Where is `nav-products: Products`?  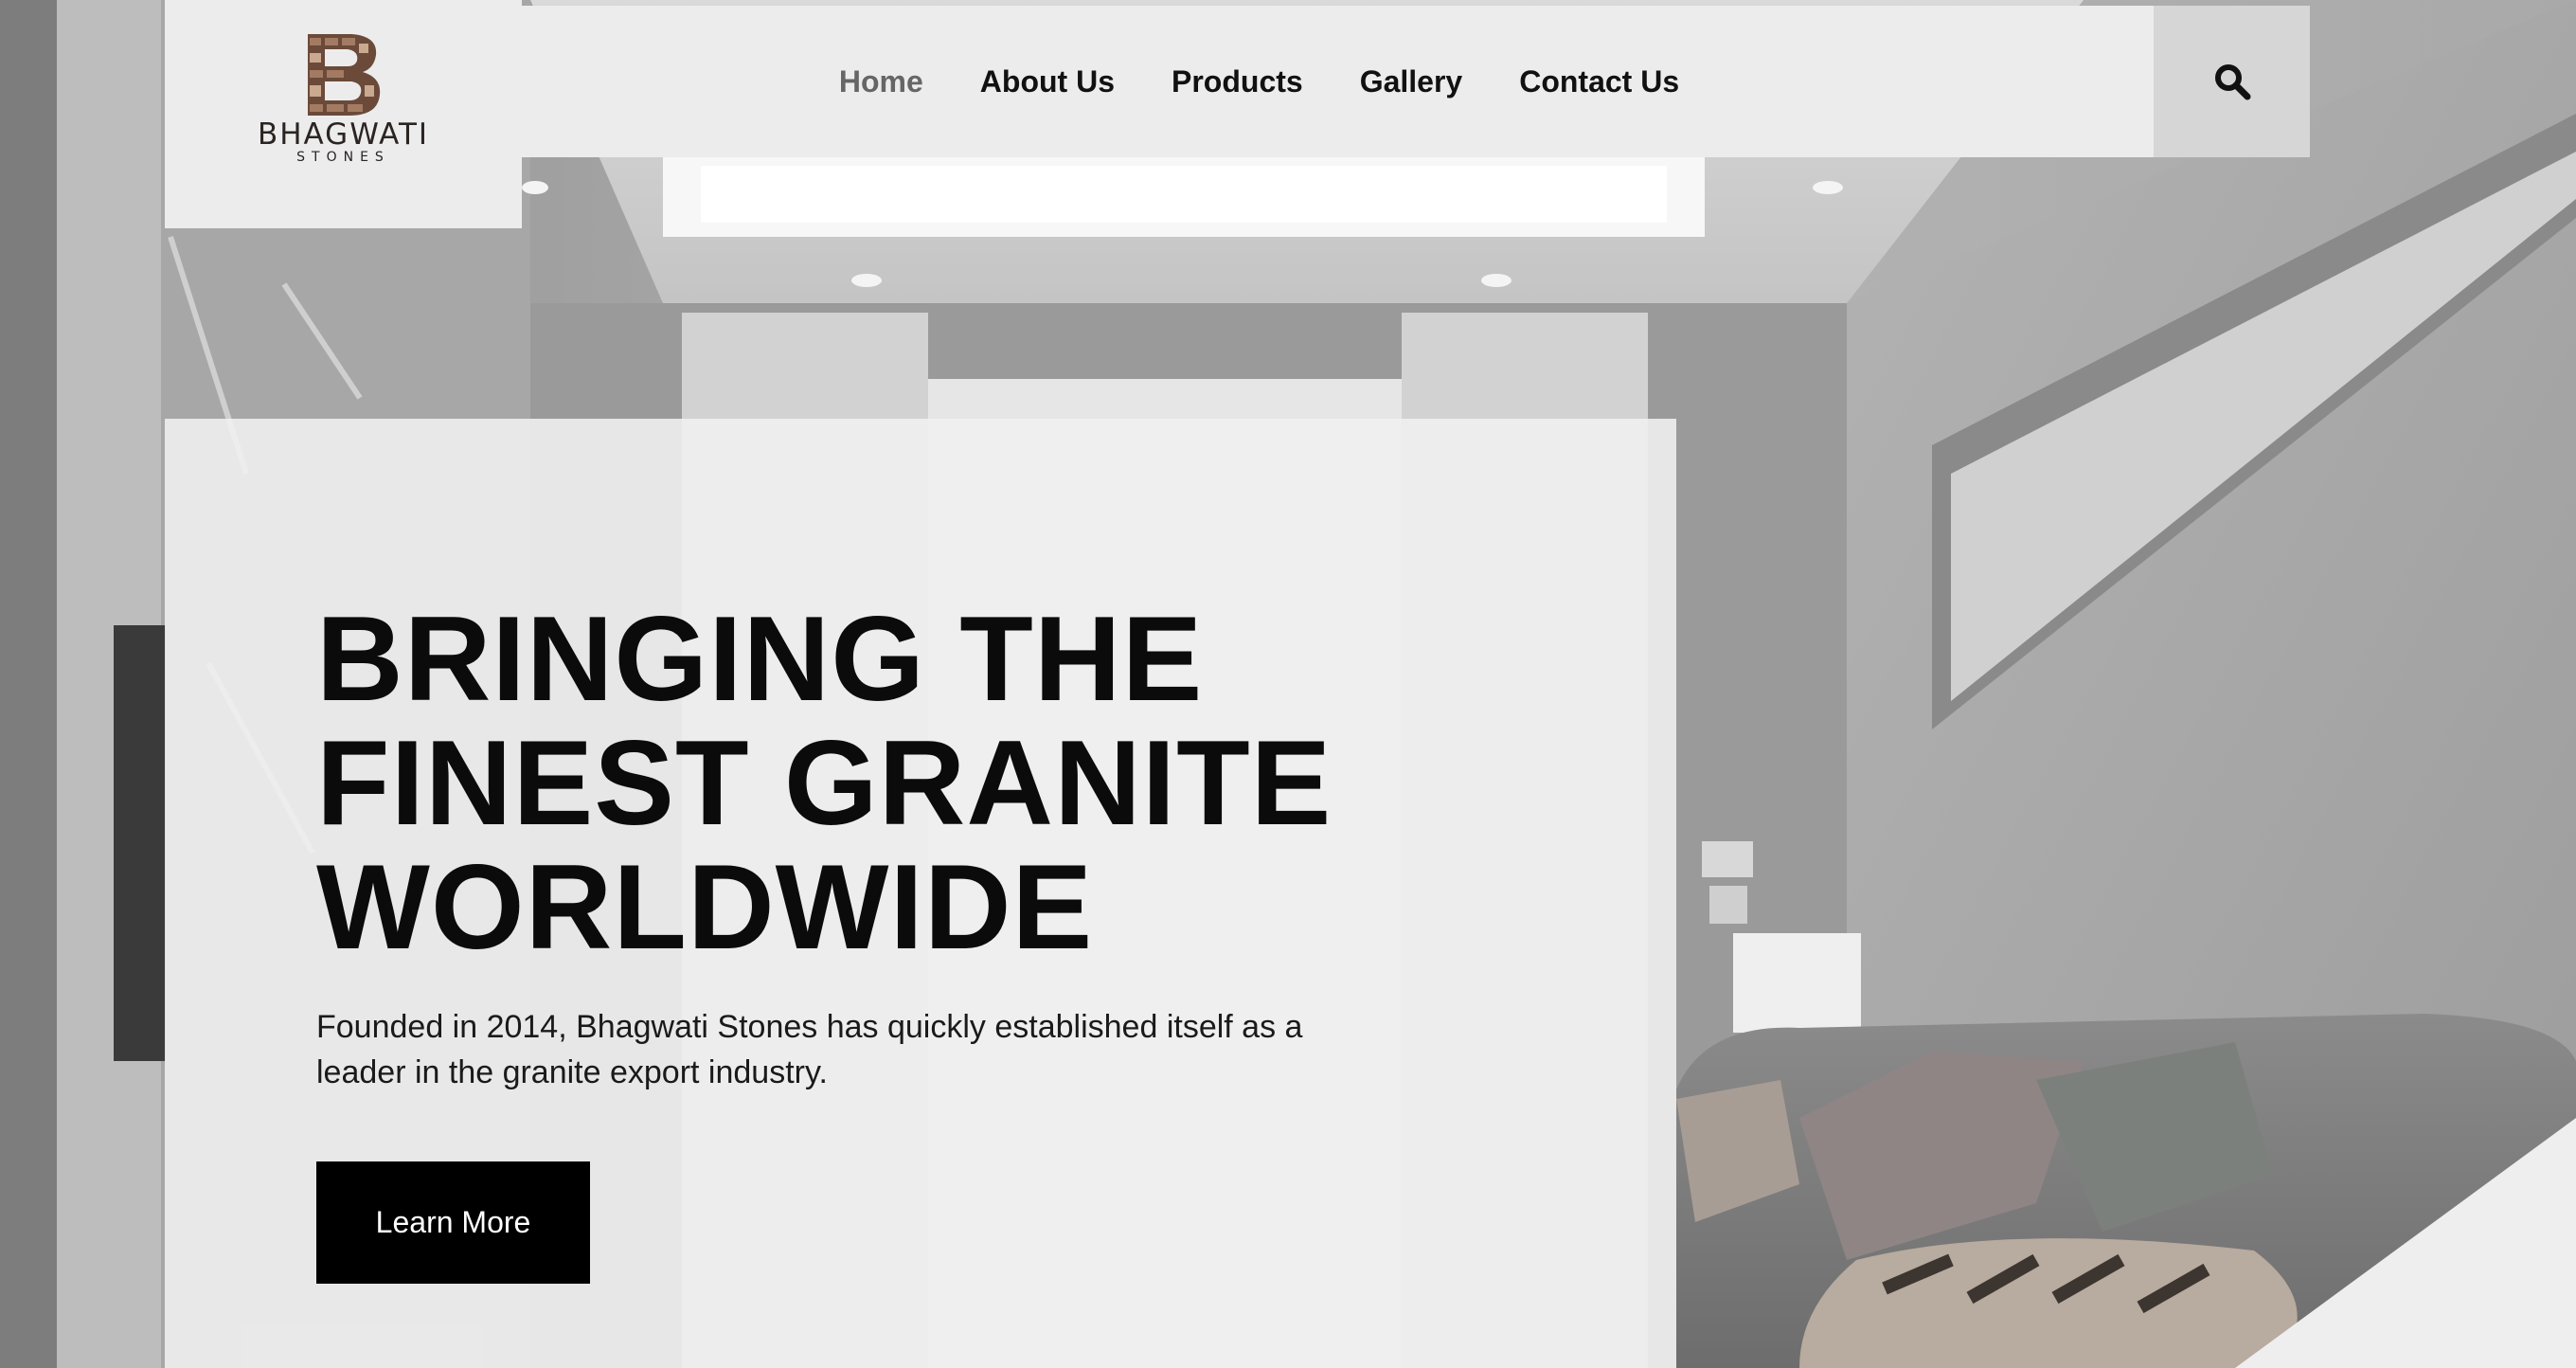
nav-products: Products is located at coordinates (1237, 81).